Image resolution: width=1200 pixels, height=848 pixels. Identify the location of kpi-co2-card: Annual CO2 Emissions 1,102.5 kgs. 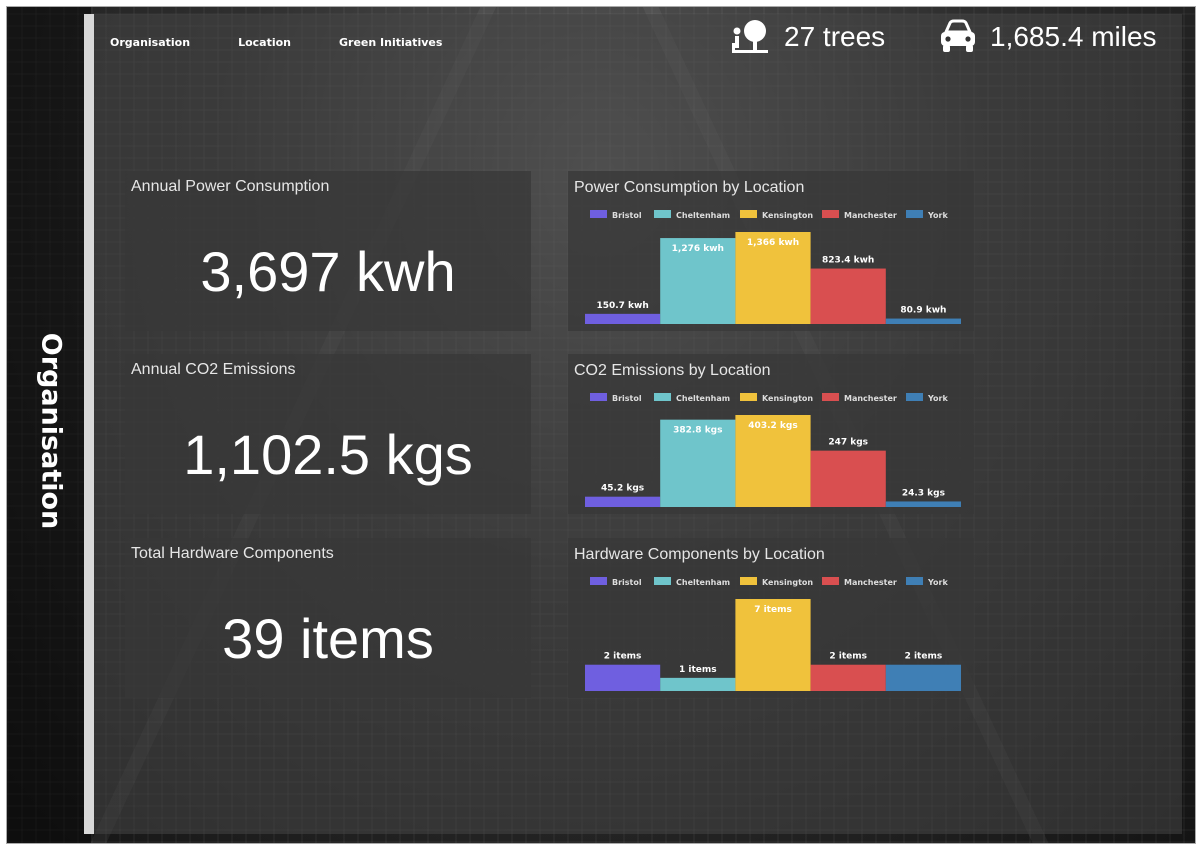
(328, 434).